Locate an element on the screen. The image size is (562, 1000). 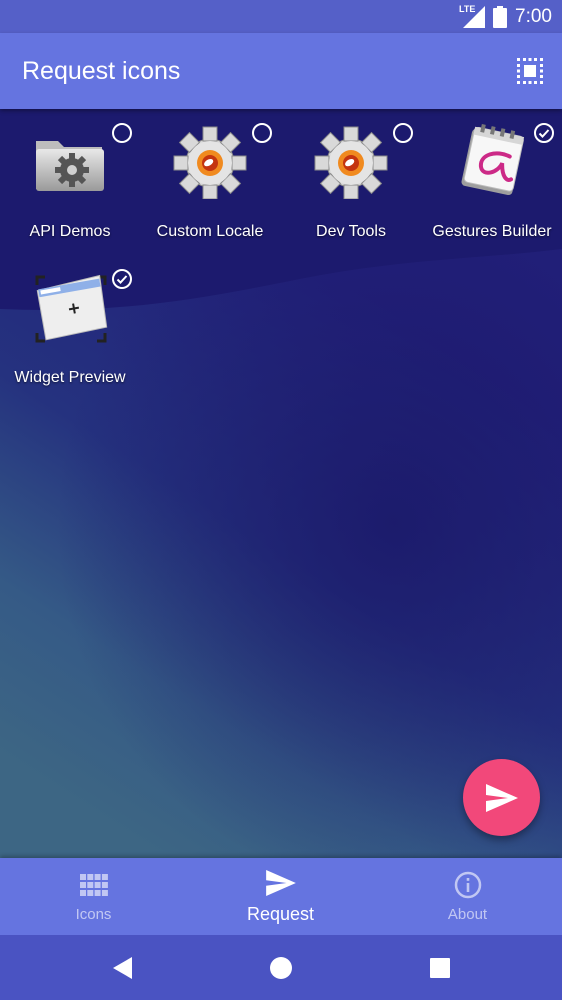
battery-icon is located at coordinates (500, 16).